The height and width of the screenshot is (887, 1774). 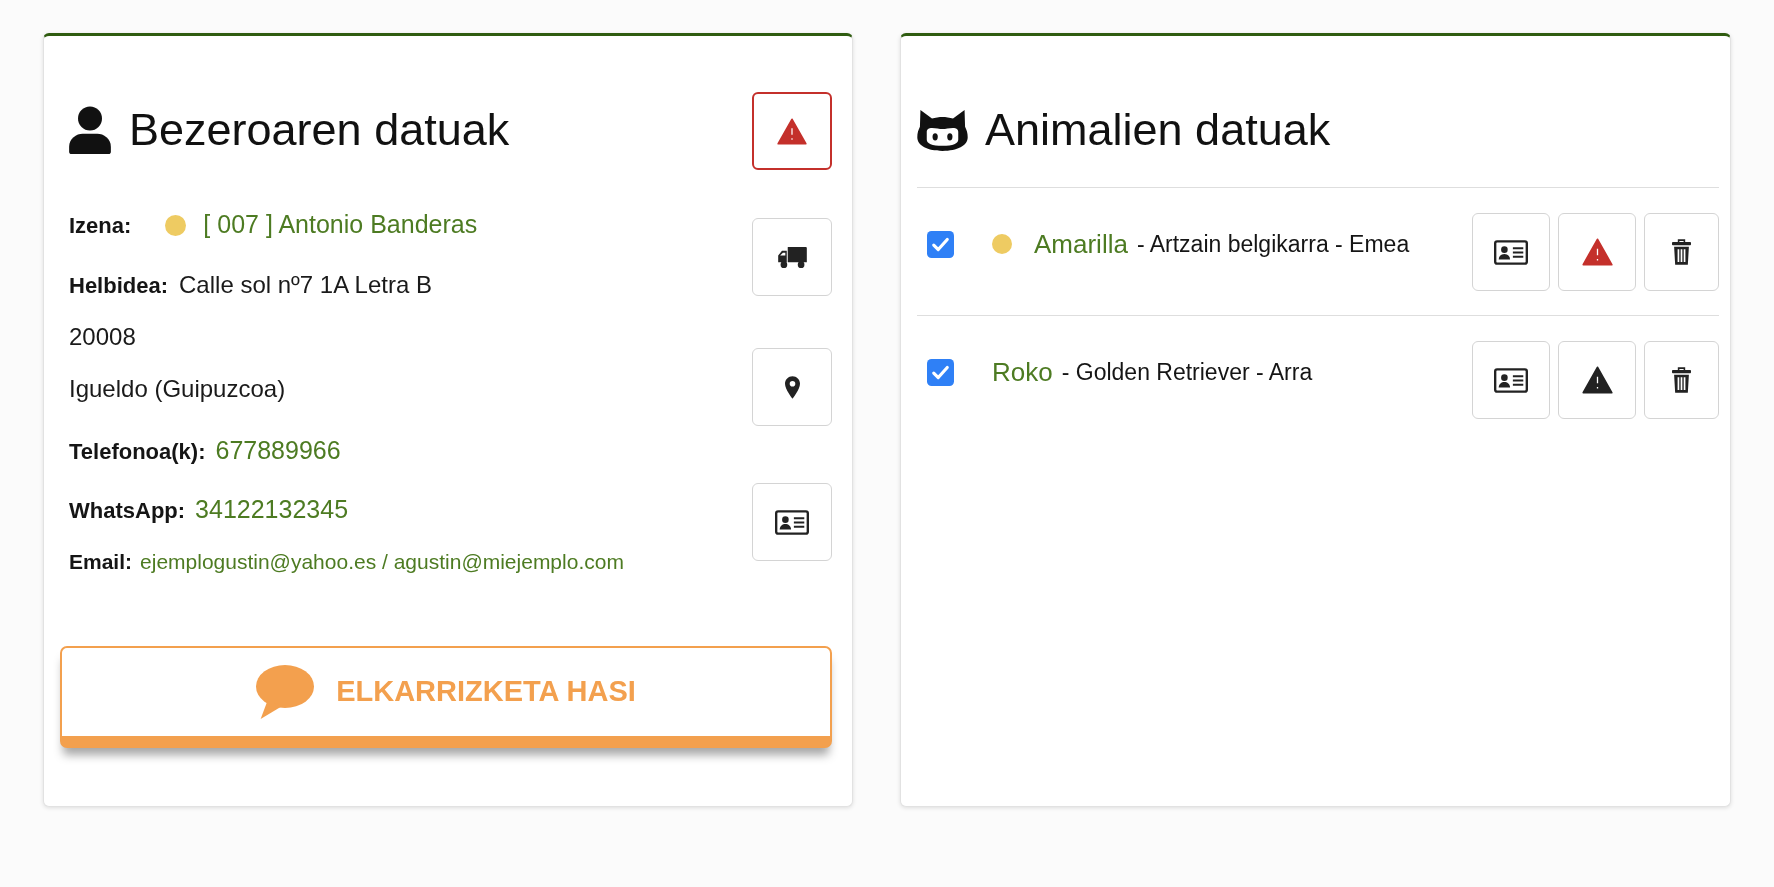 I want to click on animal-details: - Artzain belgikarra - Emea, so click(x=1273, y=244).